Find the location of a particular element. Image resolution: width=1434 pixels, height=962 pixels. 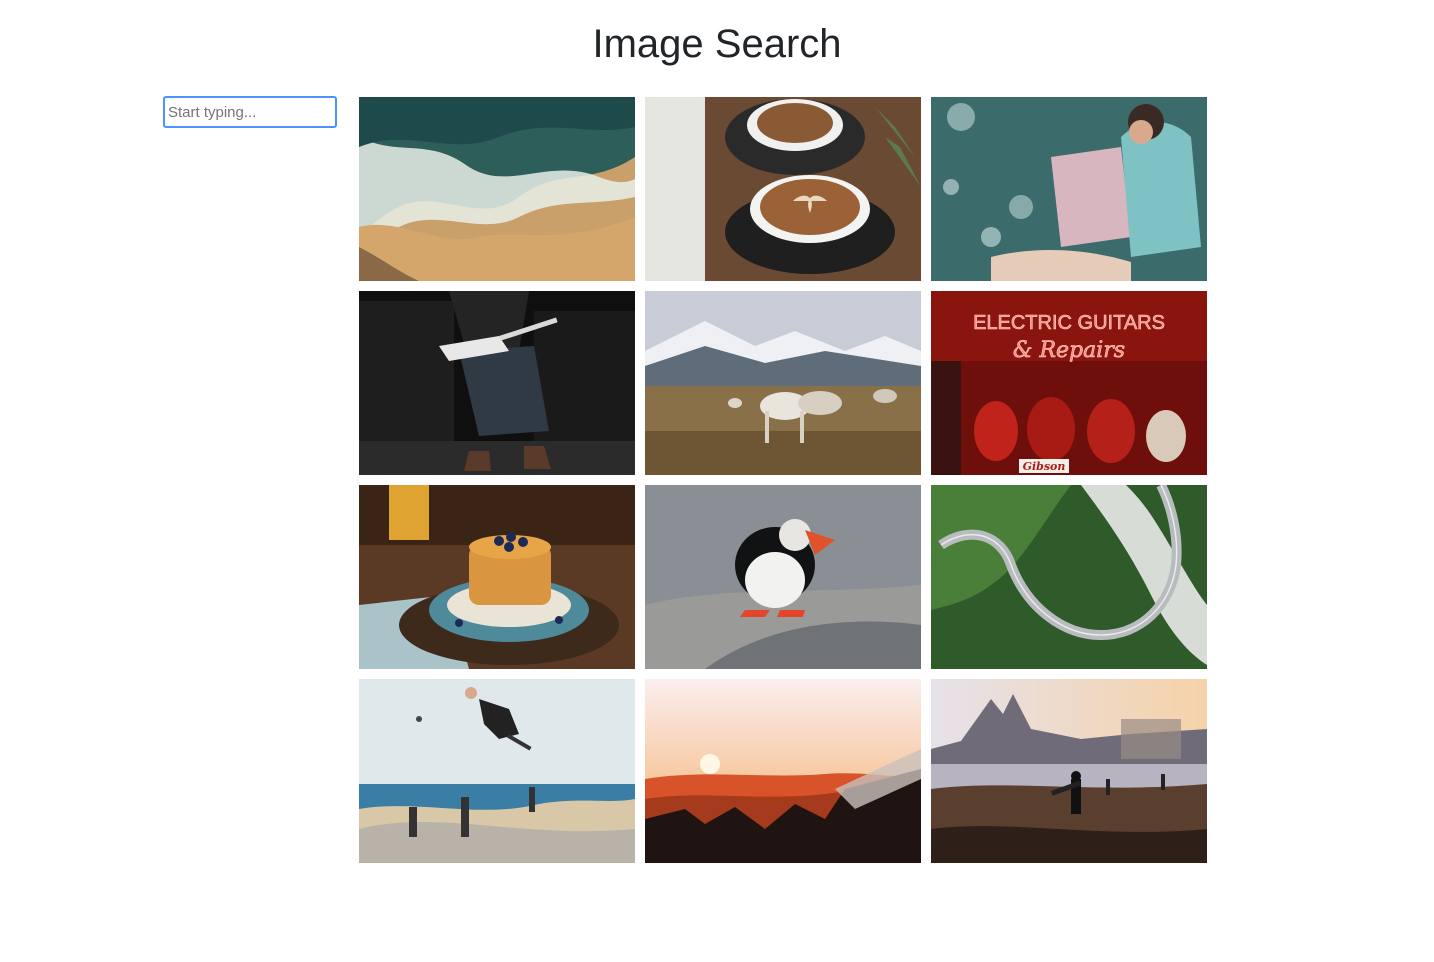

image-tile-woman-magazine is located at coordinates (1069, 189).